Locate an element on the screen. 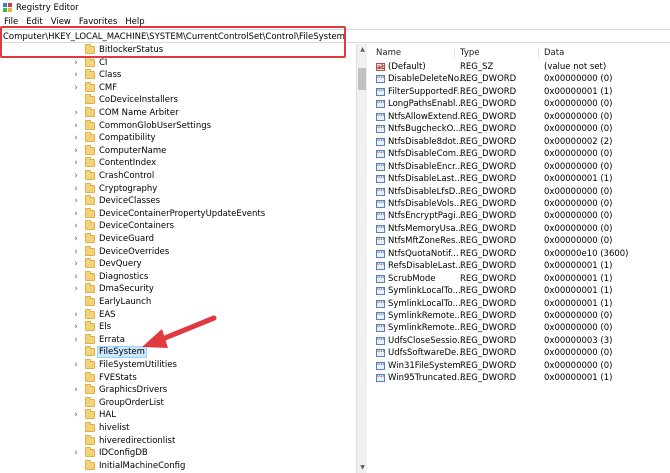  tree-item: InitialMachineConfig is located at coordinates (178, 465).